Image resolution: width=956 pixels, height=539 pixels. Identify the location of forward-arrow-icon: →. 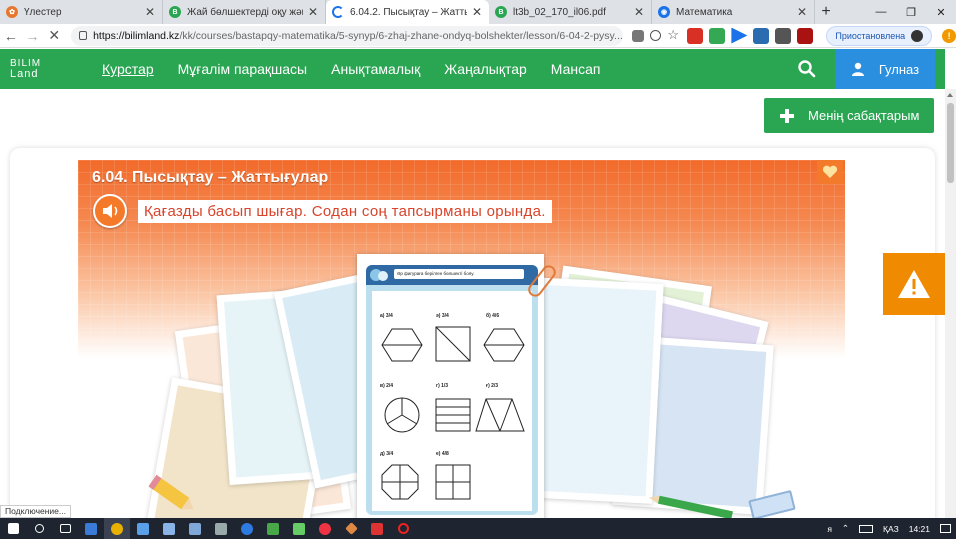
(33, 36).